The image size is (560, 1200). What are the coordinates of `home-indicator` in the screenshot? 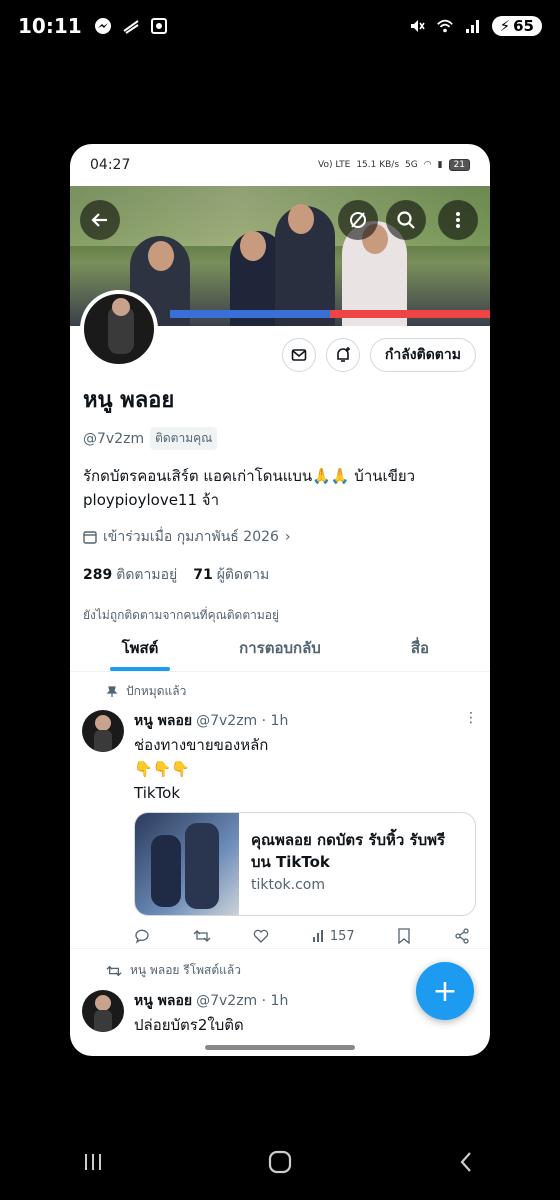 It's located at (280, 1047).